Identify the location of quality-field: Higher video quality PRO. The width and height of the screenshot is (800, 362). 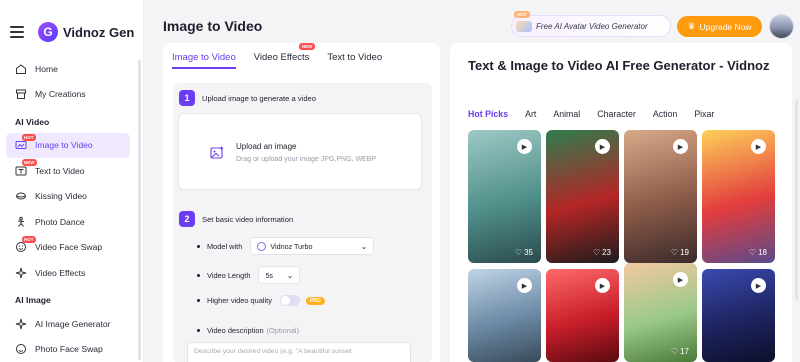
(261, 300).